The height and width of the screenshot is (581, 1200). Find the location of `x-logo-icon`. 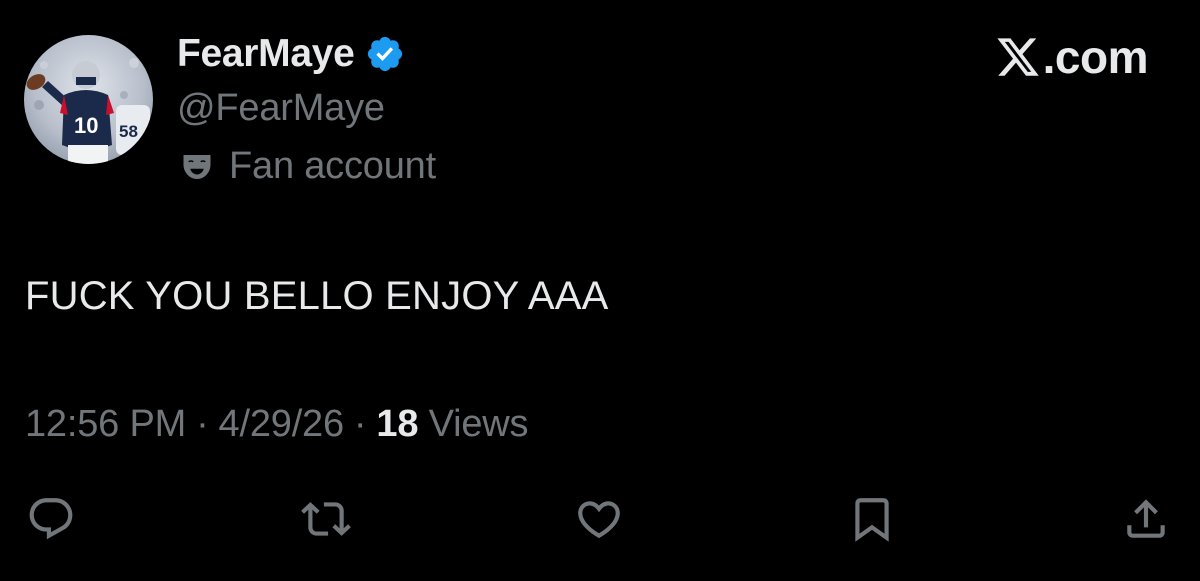

x-logo-icon is located at coordinates (1018, 57).